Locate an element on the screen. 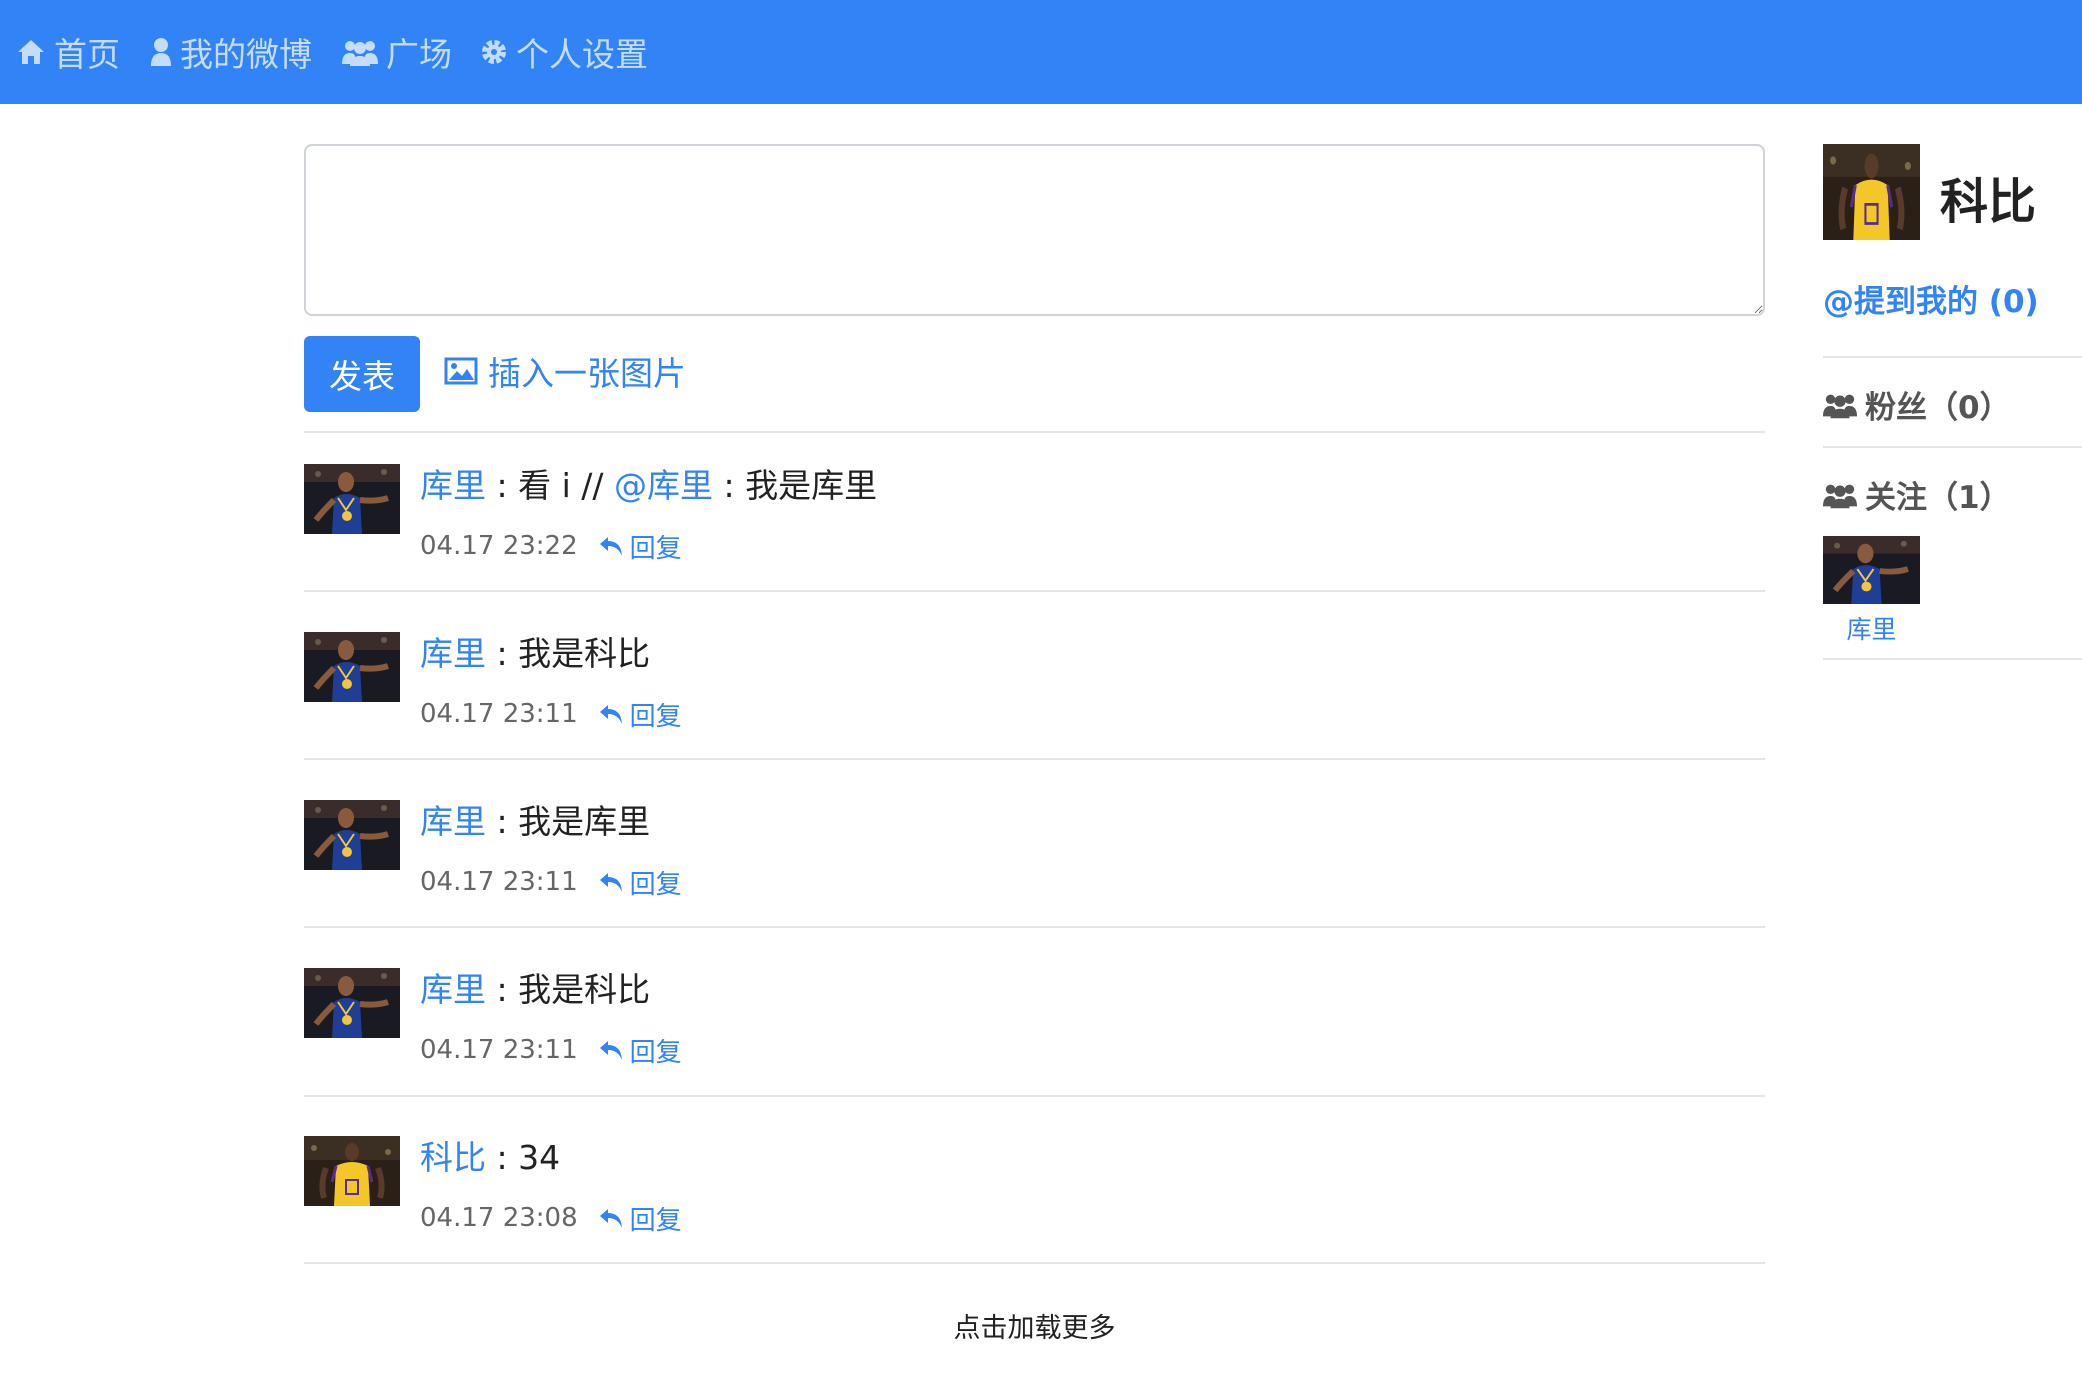 Image resolution: width=2082 pixels, height=1376 pixels. nav-my-weibo-label: 我的微博 is located at coordinates (246, 54).